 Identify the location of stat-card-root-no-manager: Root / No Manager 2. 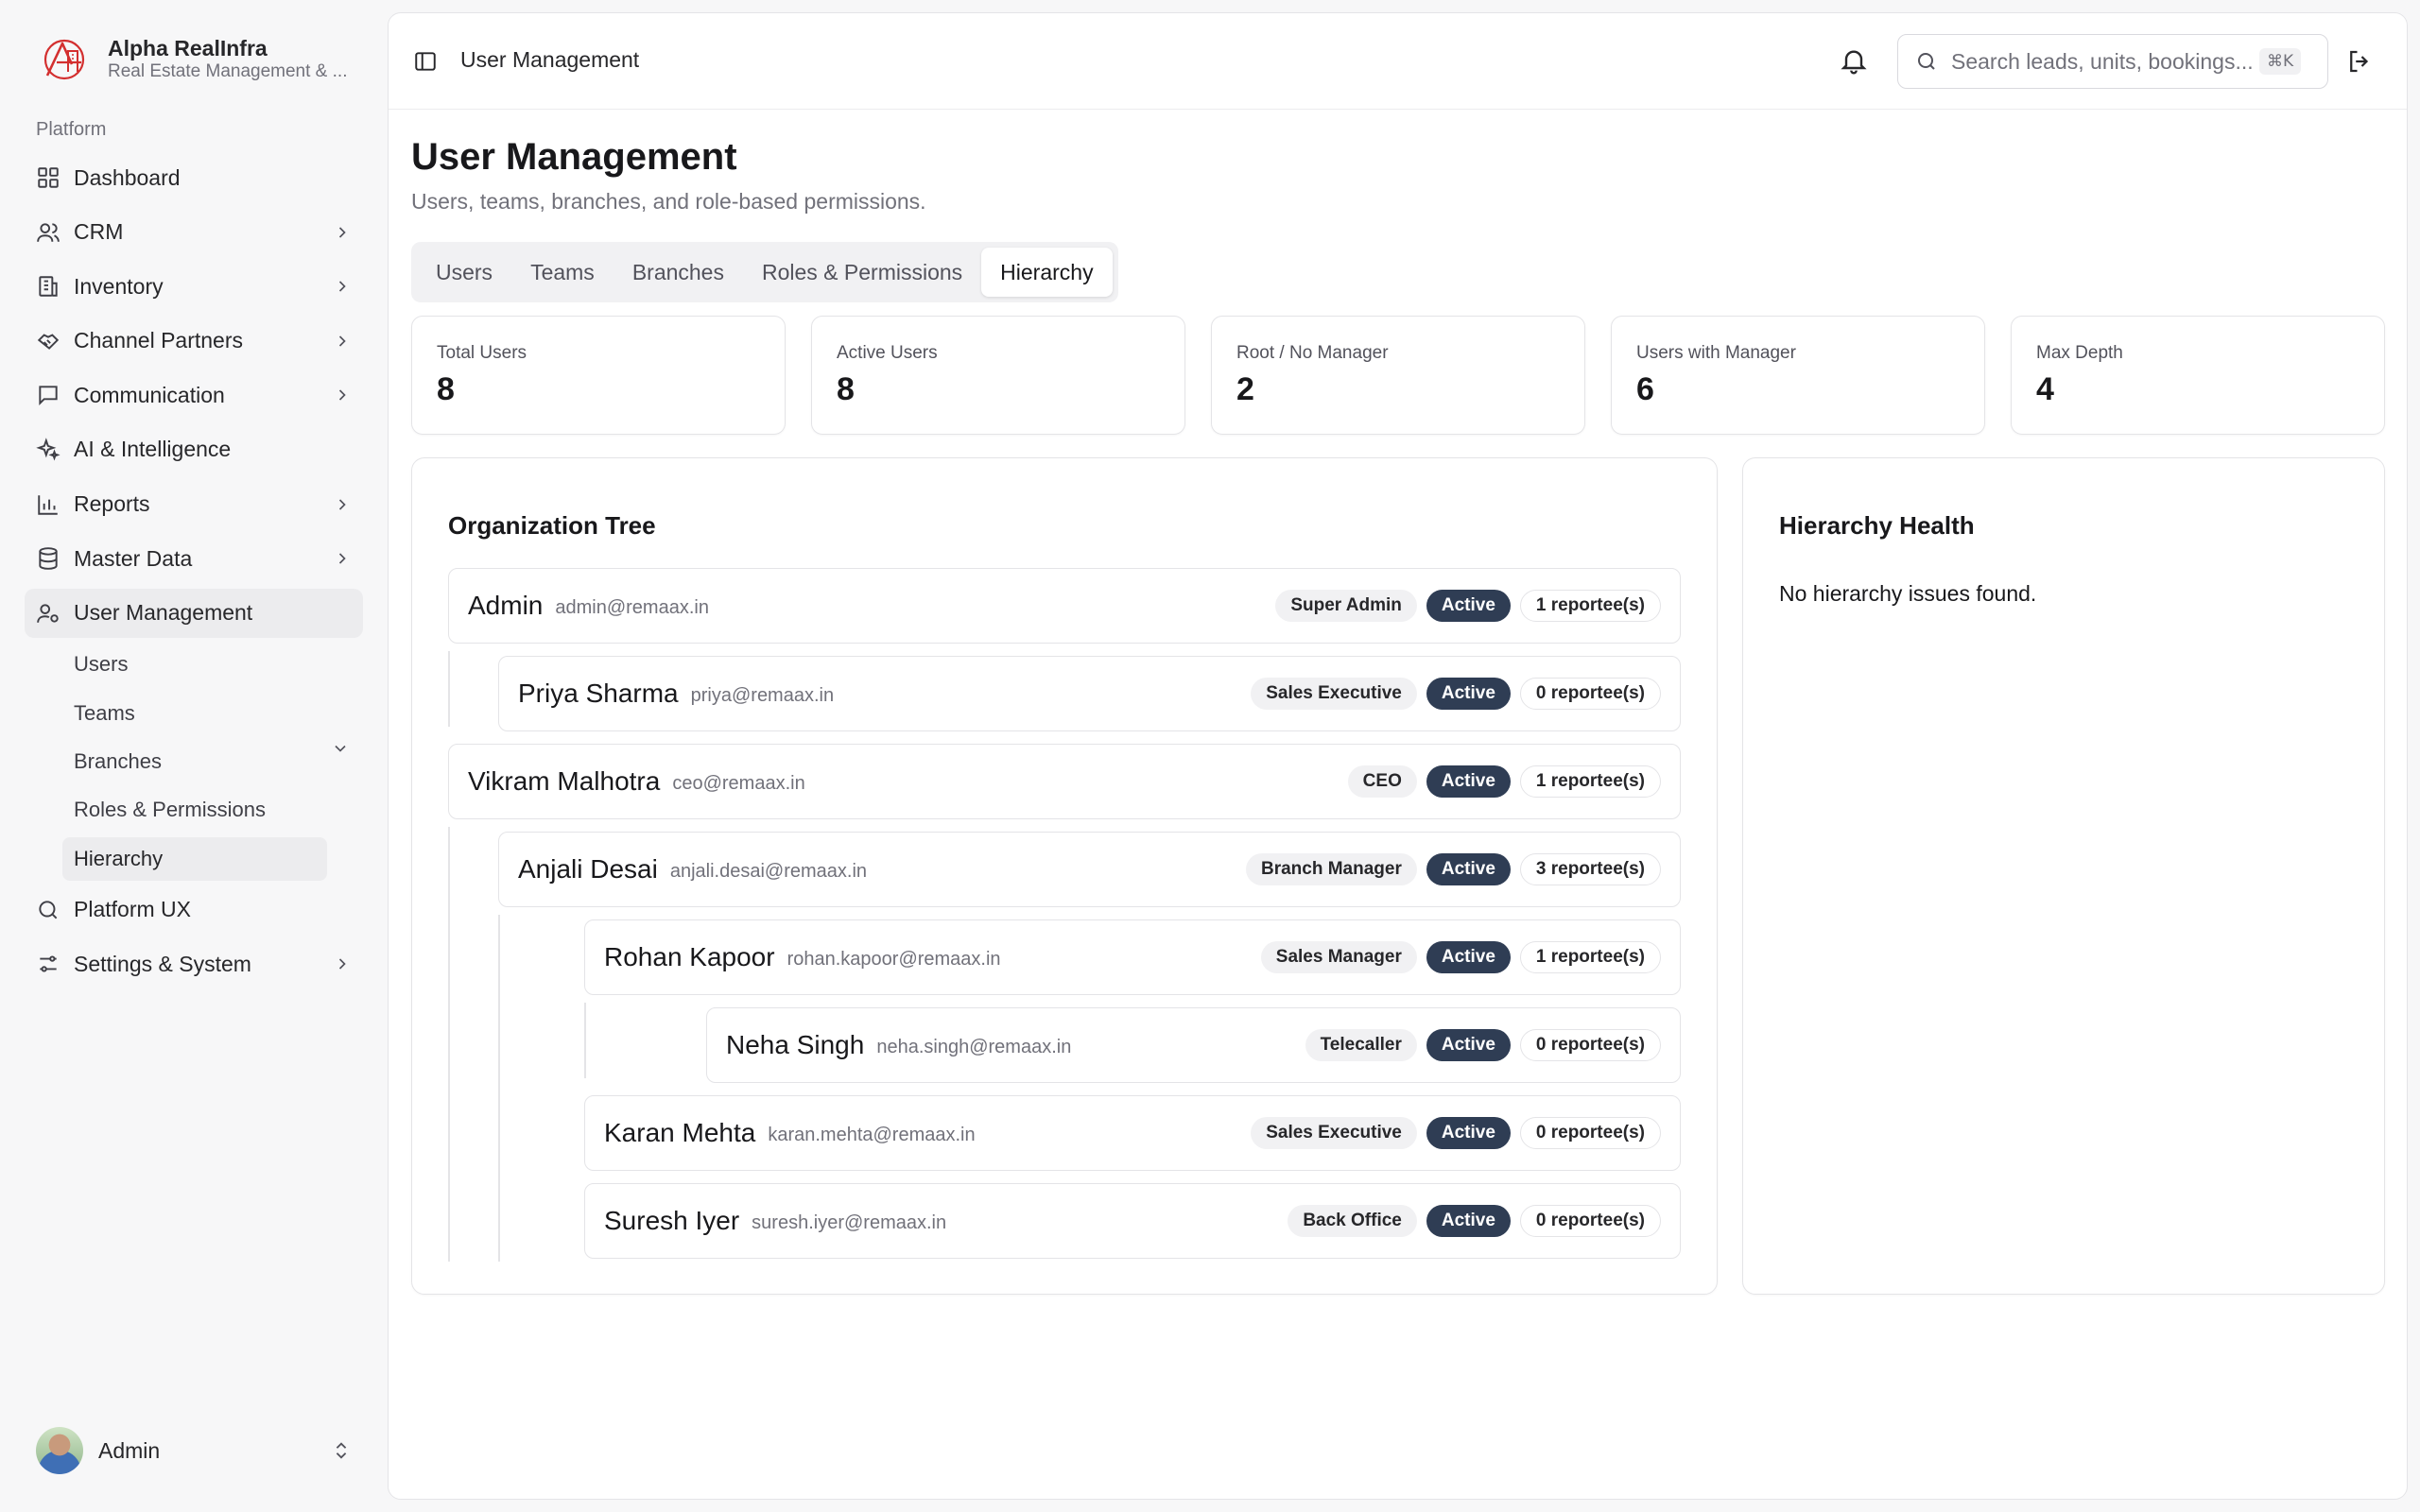
(1398, 375).